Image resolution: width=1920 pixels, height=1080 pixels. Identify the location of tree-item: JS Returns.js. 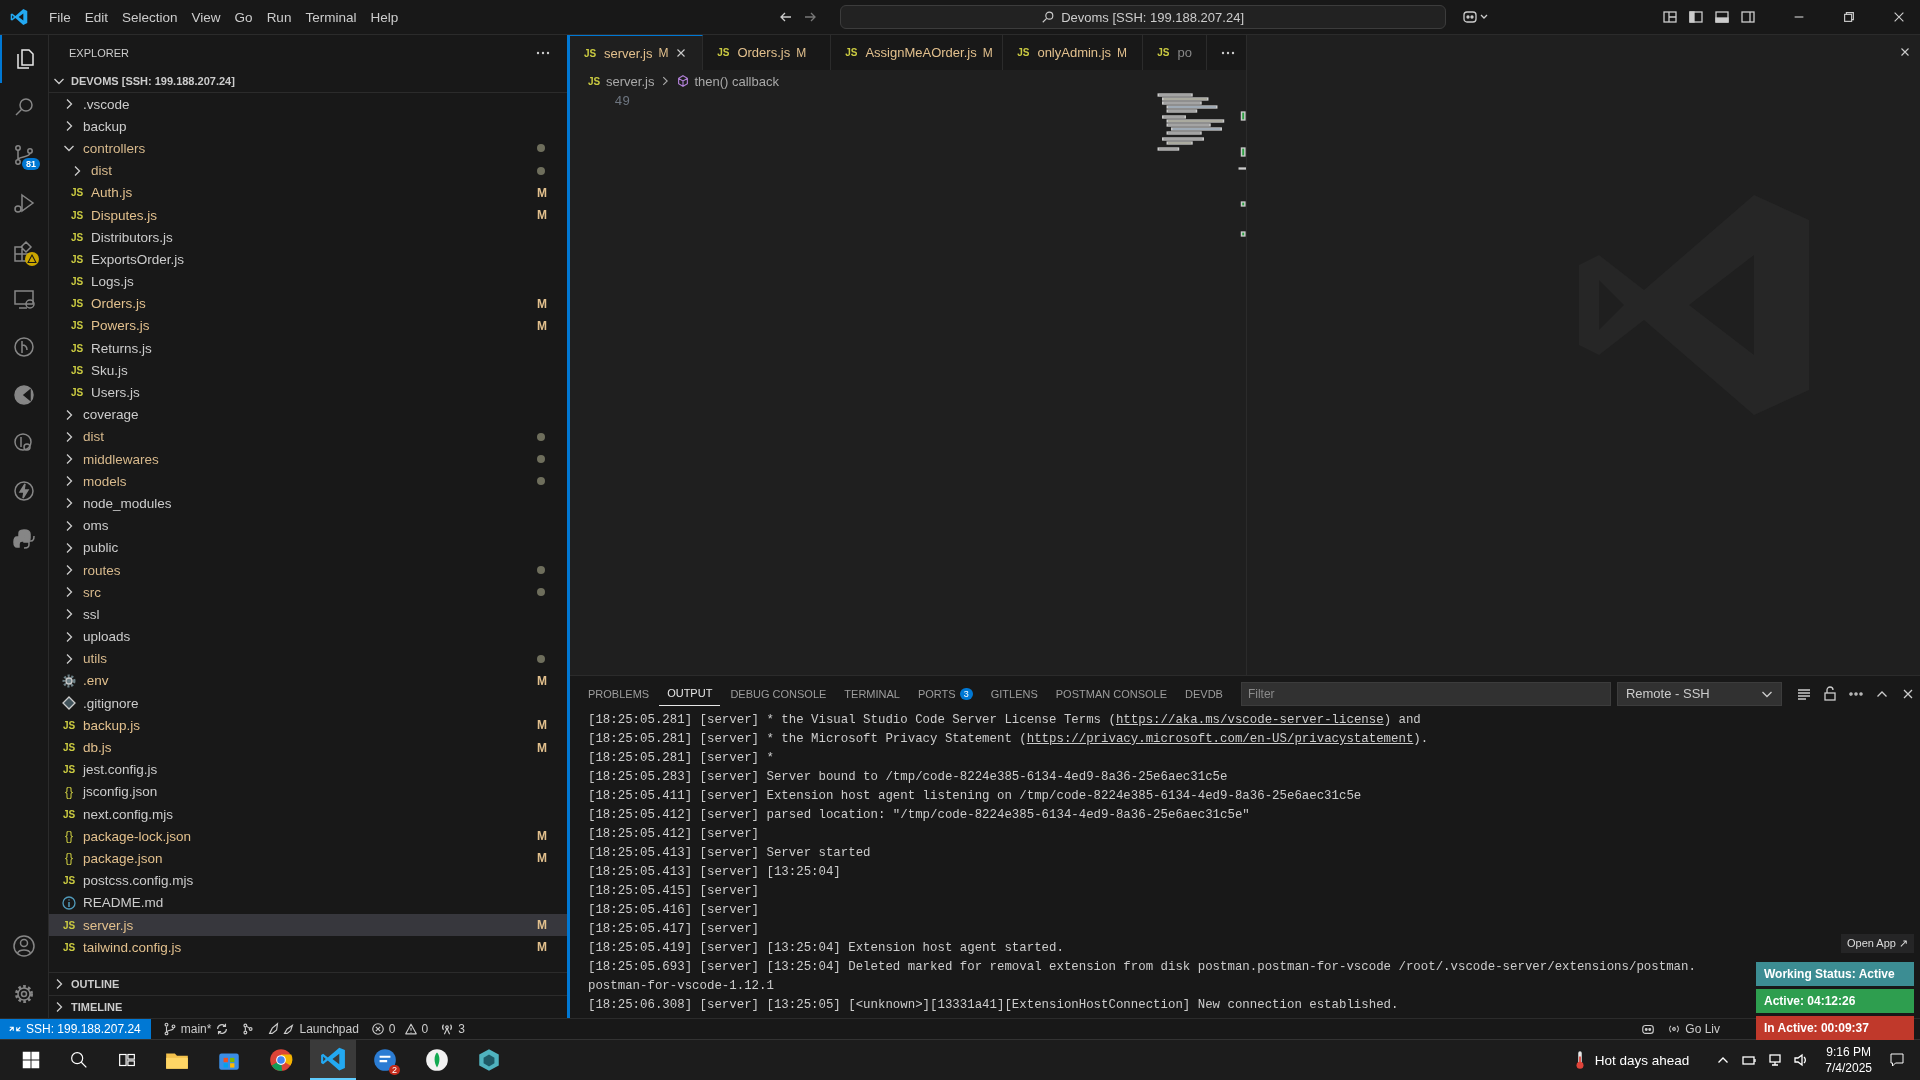
(308, 348).